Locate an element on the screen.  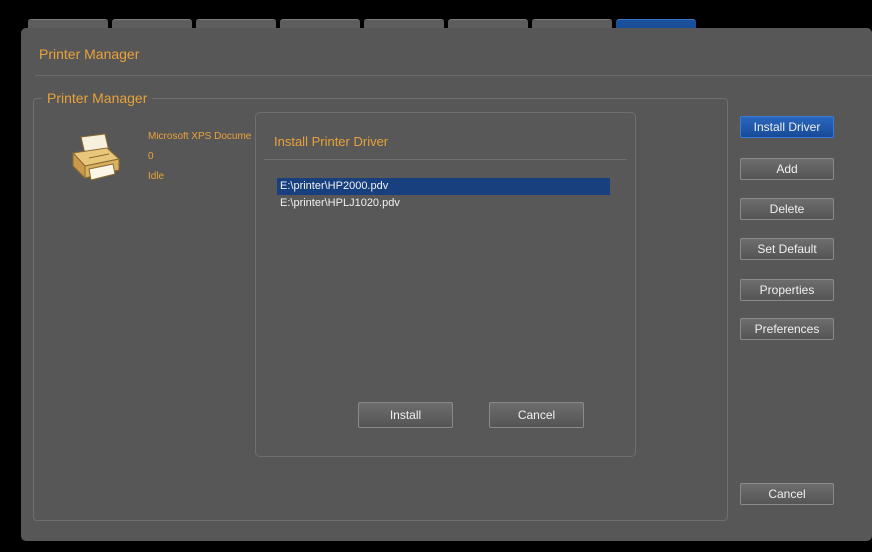
cancel-button: Cancel is located at coordinates (787, 494).